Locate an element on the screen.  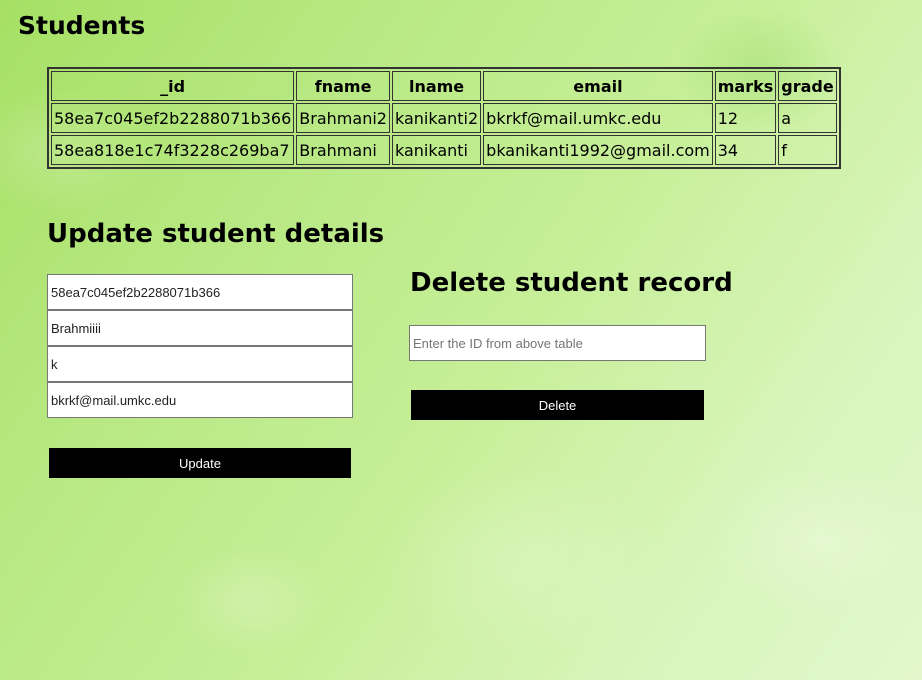
cell-email: bkanikanti1992@gmail.com is located at coordinates (598, 150).